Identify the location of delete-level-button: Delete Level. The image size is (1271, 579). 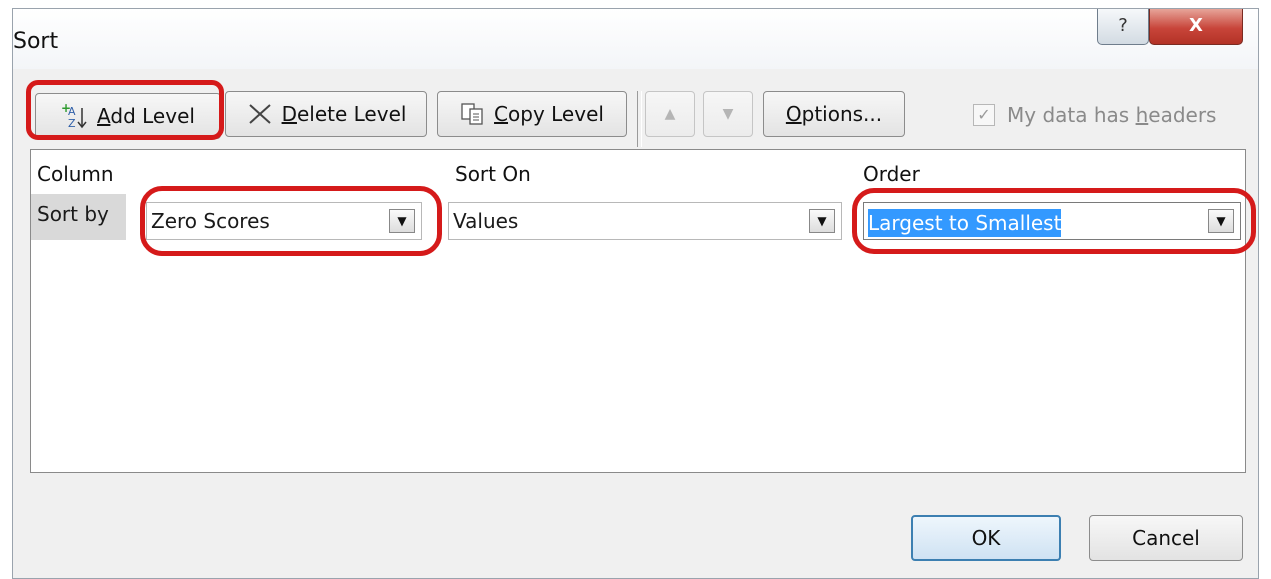
(326, 114).